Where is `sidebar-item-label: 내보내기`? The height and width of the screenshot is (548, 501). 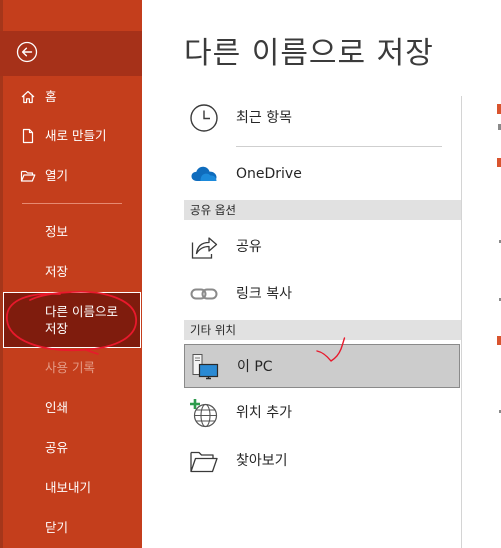 sidebar-item-label: 내보내기 is located at coordinates (68, 487).